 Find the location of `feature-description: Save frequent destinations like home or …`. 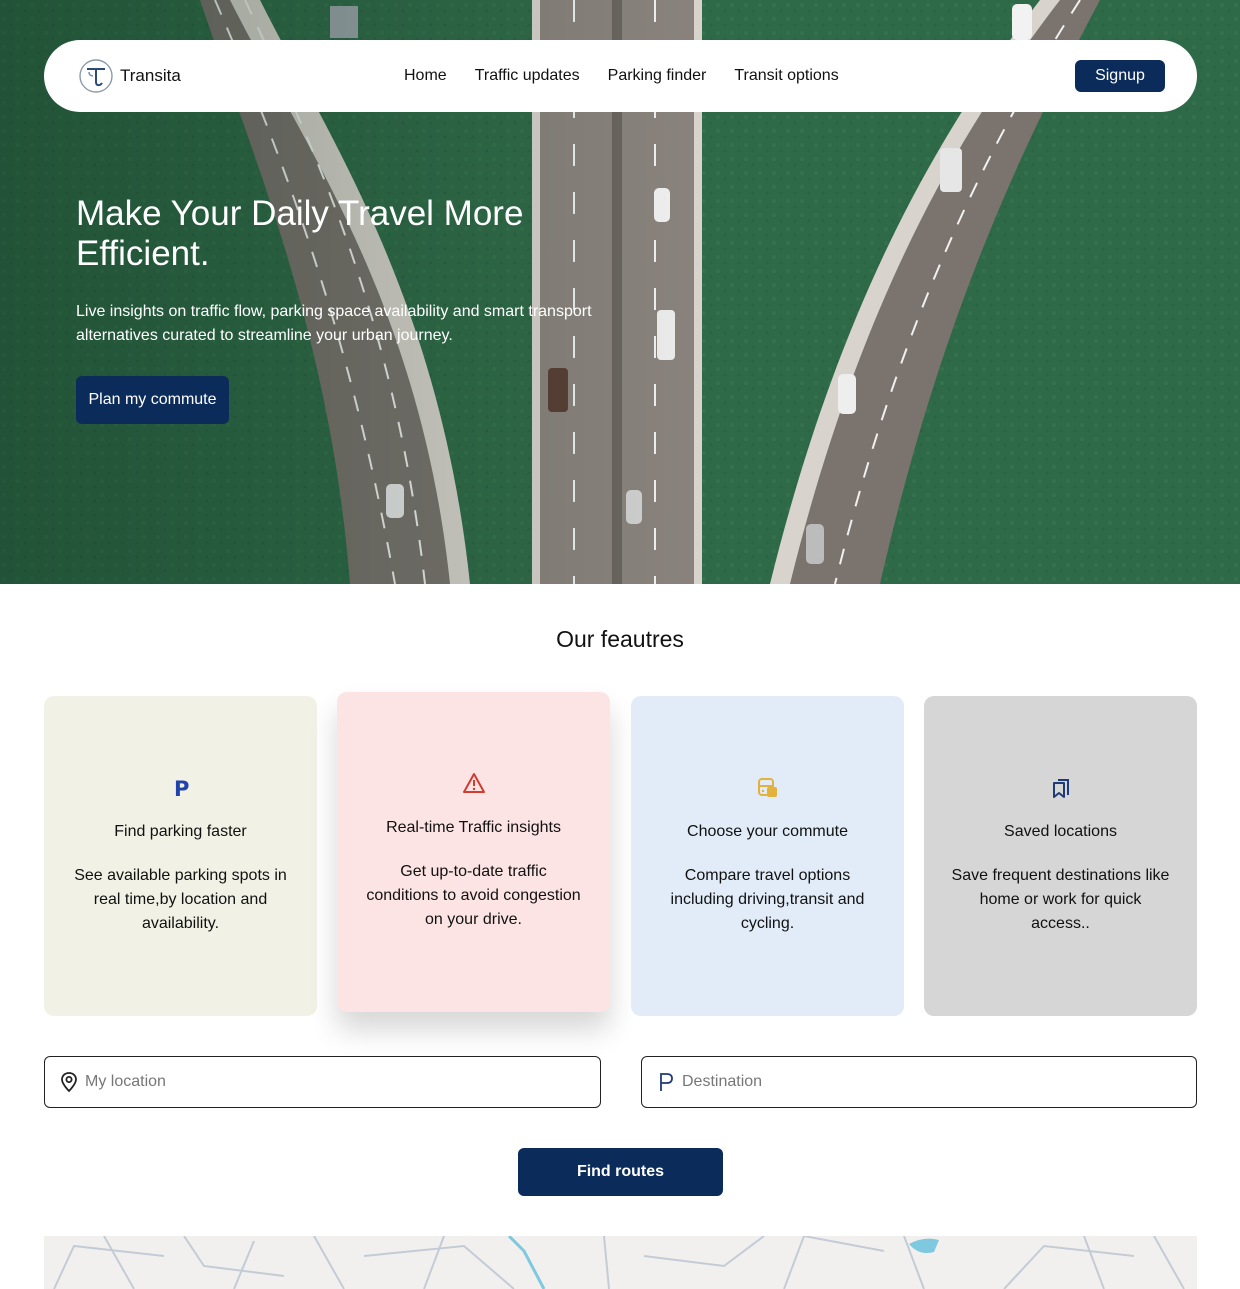

feature-description: Save frequent destinations like home or … is located at coordinates (1060, 899).